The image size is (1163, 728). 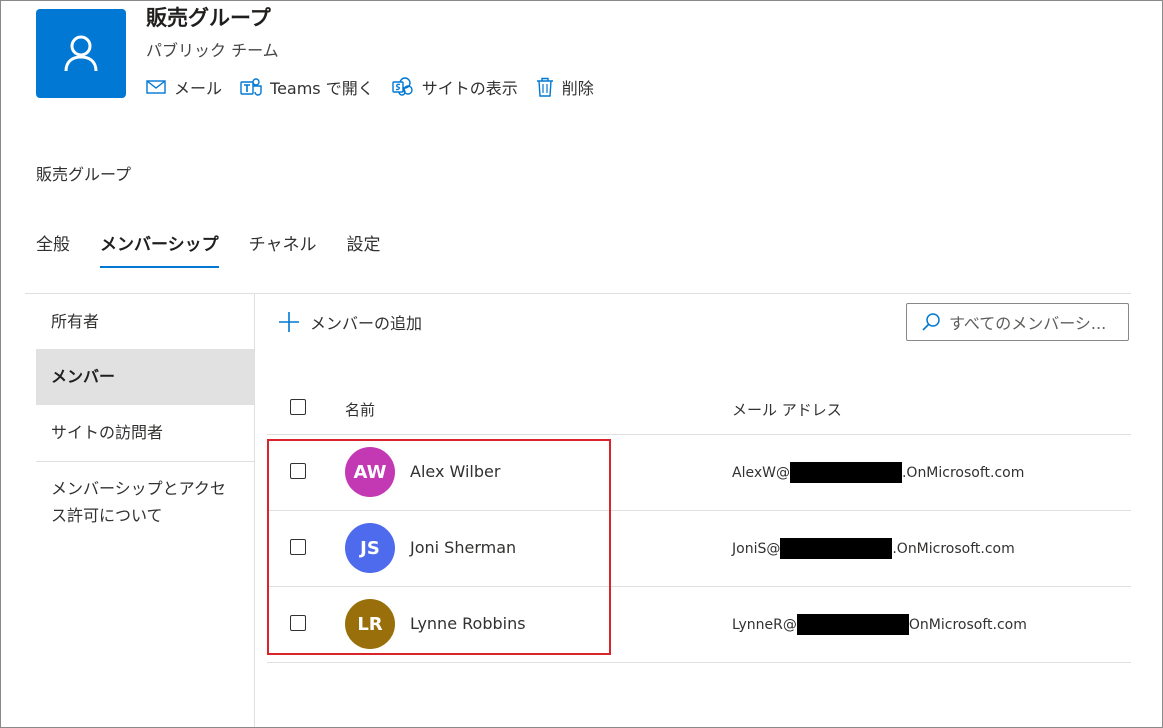 I want to click on member-email: AlexW@ .OnMicrosoft.com, so click(x=878, y=472).